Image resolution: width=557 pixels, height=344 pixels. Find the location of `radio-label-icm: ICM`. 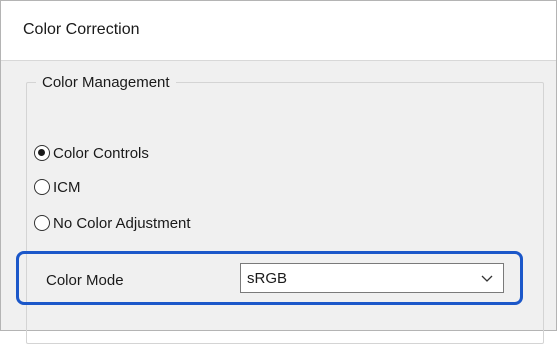

radio-label-icm: ICM is located at coordinates (67, 187).